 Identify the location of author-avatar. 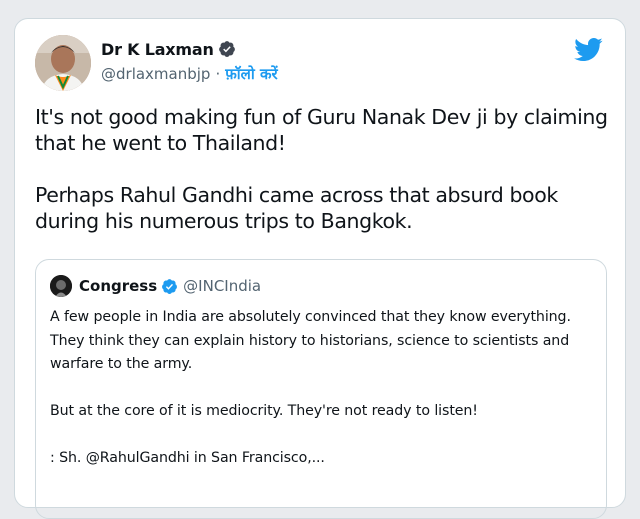
(63, 63).